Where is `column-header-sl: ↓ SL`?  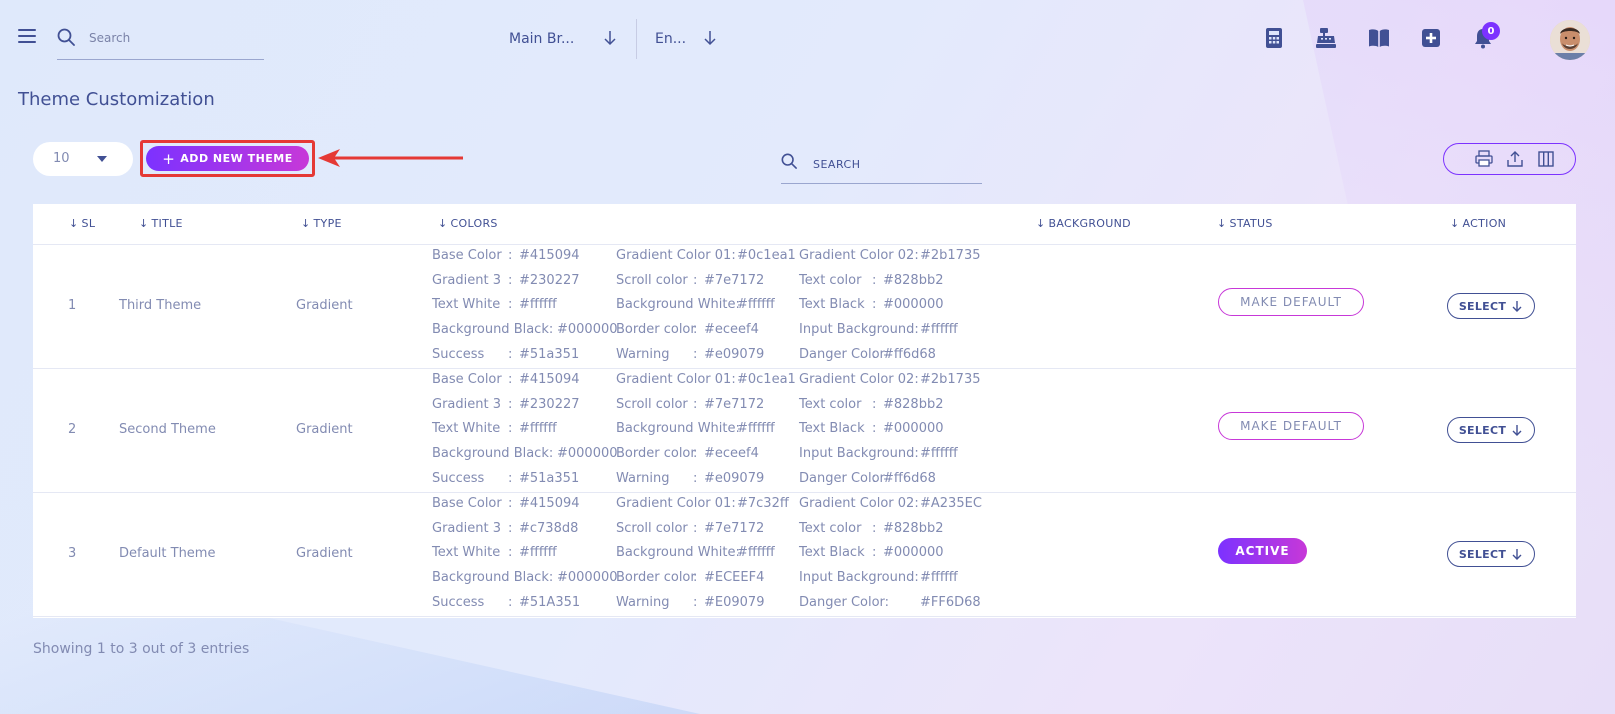
column-header-sl: ↓ SL is located at coordinates (82, 223).